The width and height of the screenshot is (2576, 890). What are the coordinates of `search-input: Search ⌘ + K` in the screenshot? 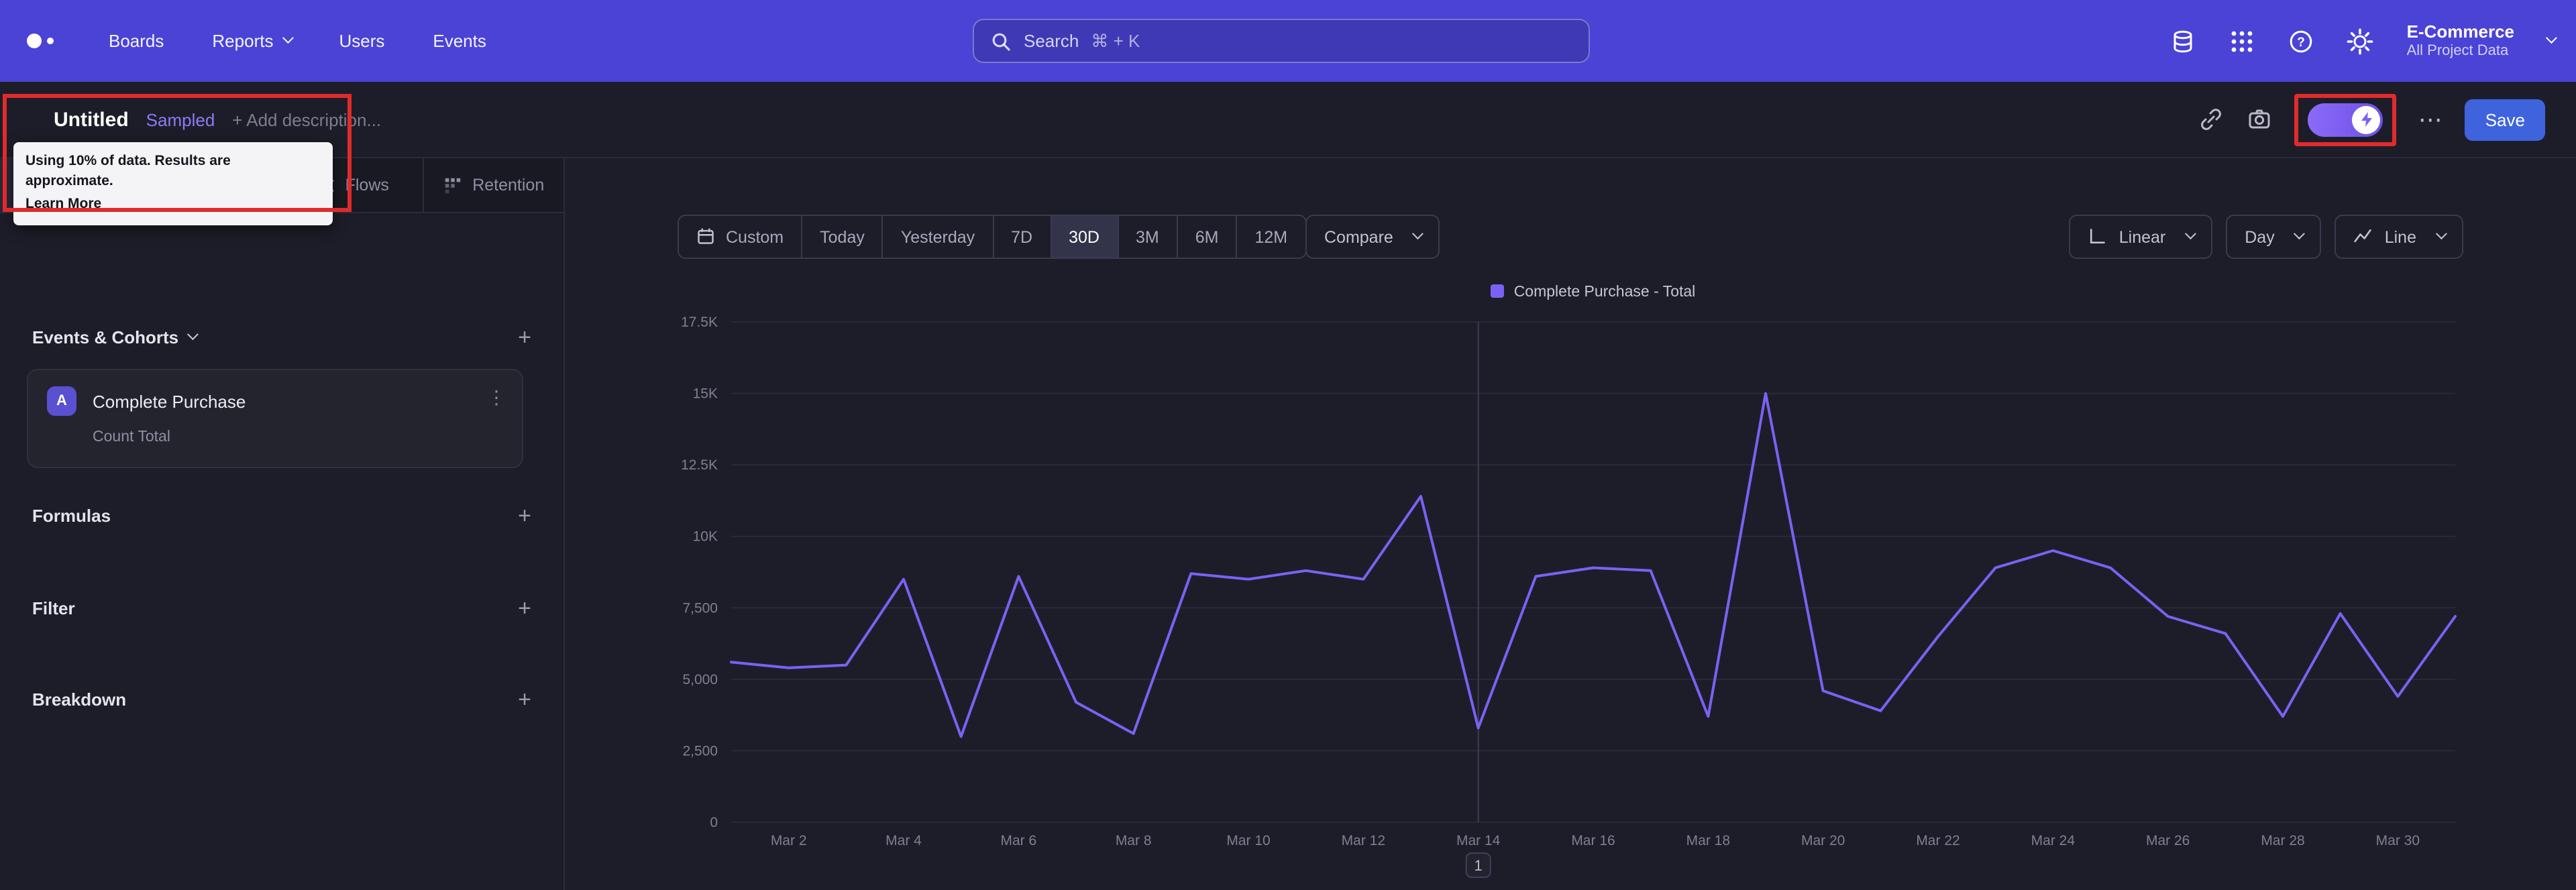 It's located at (1281, 41).